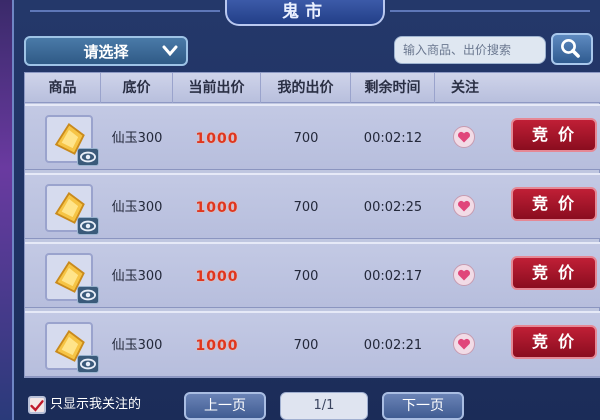 The height and width of the screenshot is (420, 600). Describe the element at coordinates (306, 88) in the screenshot. I see `column-header-my-bid: 我的出价` at that location.